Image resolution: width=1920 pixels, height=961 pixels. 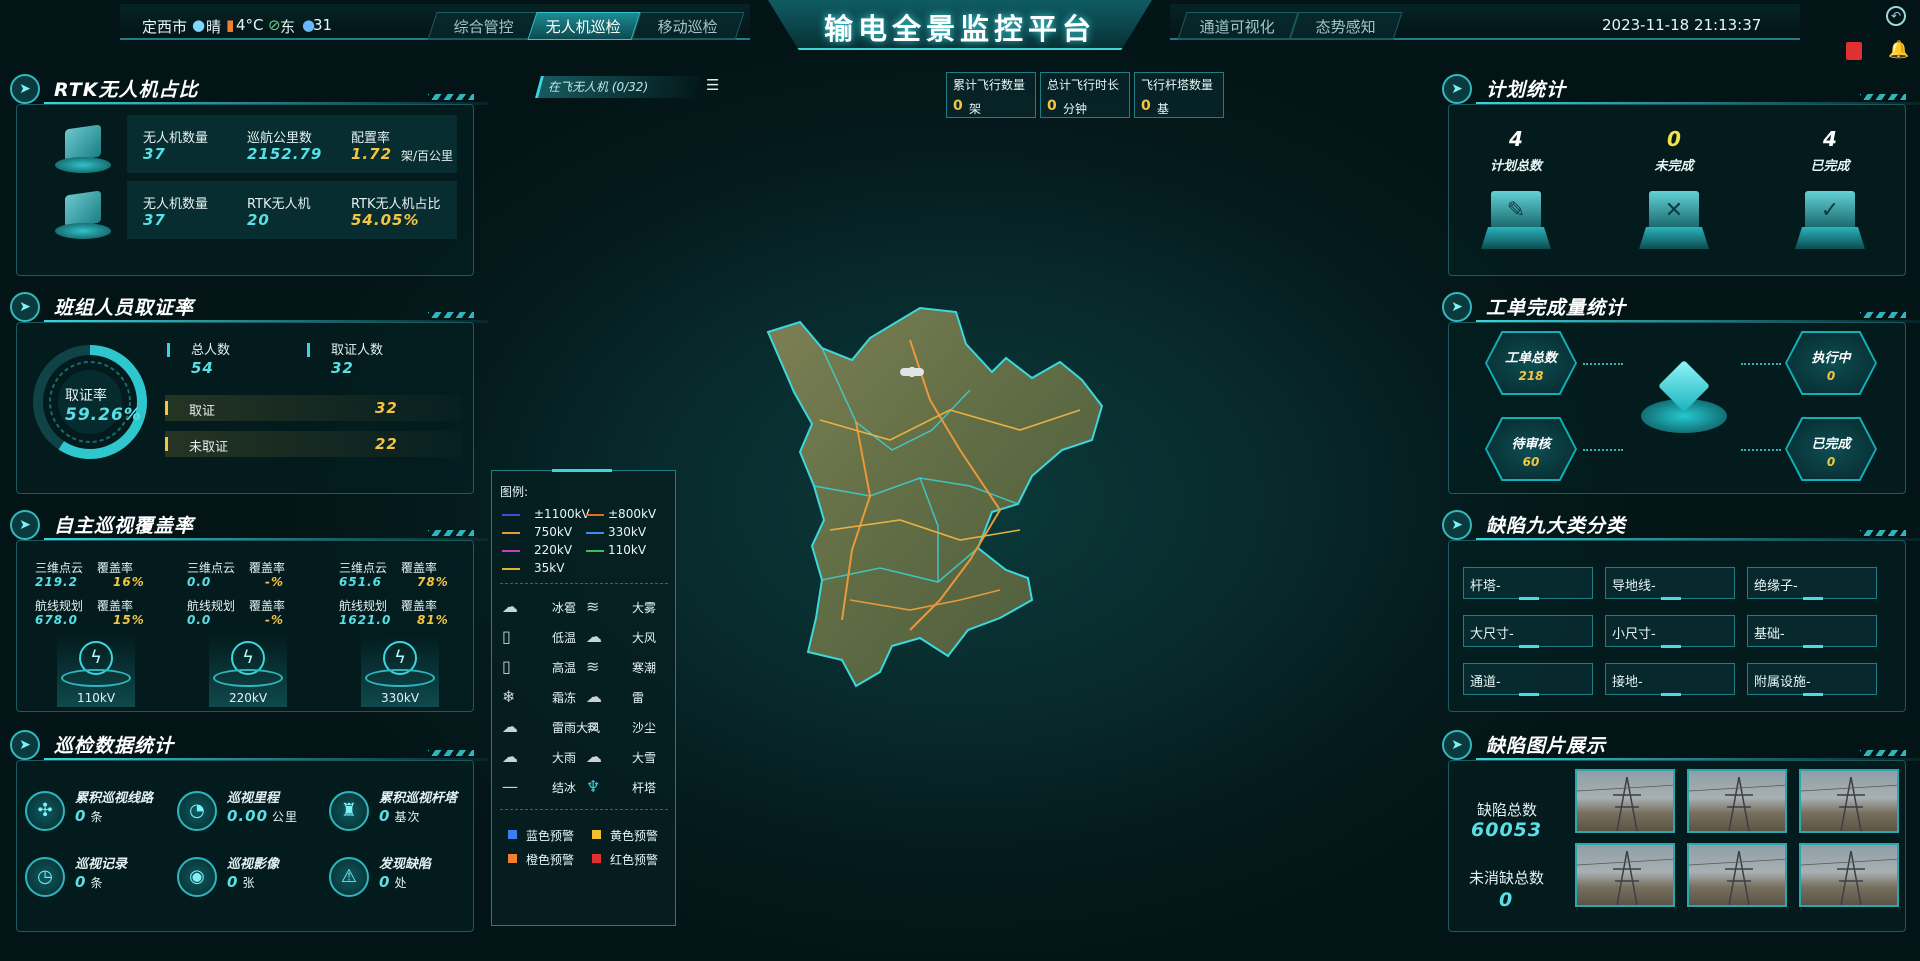 I want to click on stat-unit: 分钟, so click(x=1075, y=109).